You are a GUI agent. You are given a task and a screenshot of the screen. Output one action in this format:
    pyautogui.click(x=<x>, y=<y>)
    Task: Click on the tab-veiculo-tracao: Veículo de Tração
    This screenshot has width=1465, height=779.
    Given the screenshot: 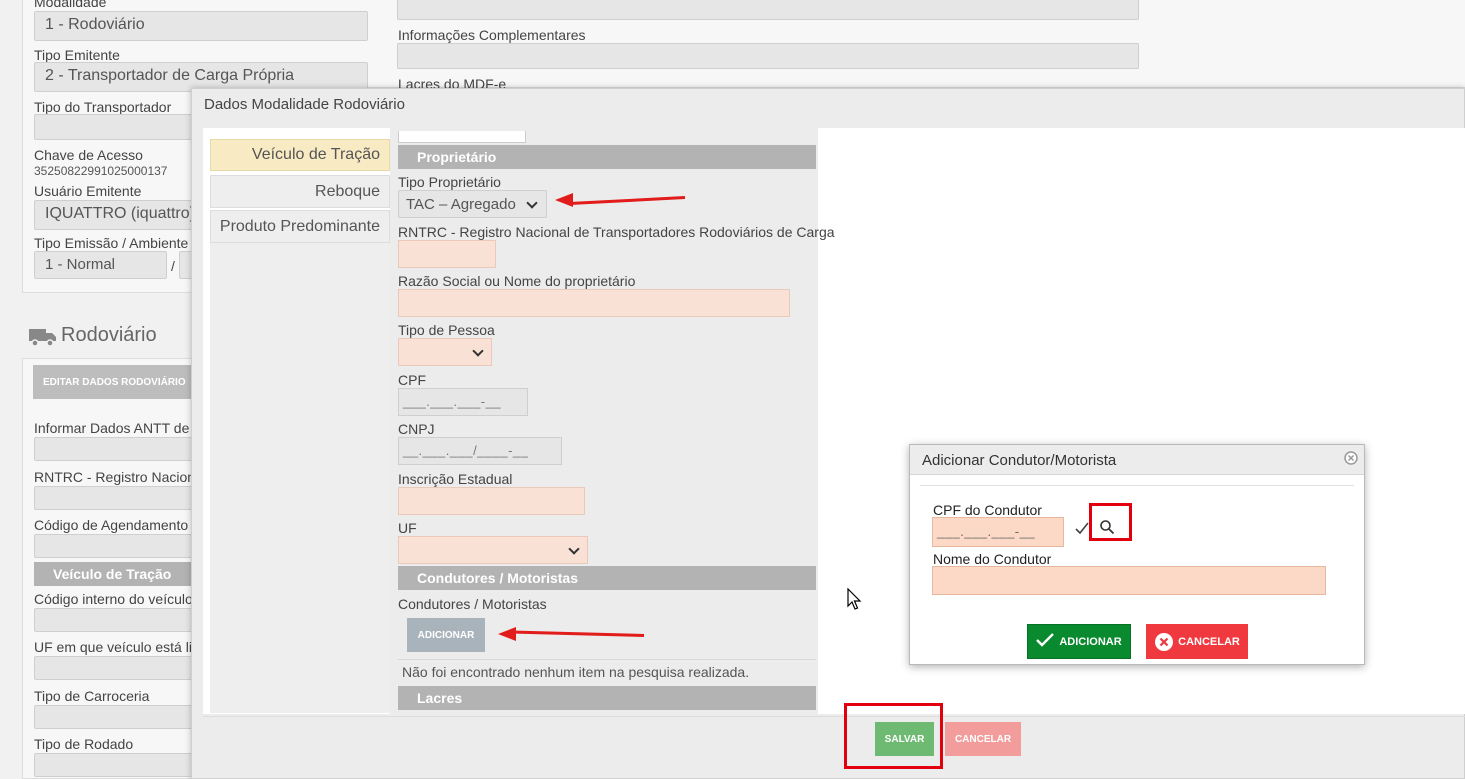 What is the action you would take?
    pyautogui.click(x=300, y=155)
    